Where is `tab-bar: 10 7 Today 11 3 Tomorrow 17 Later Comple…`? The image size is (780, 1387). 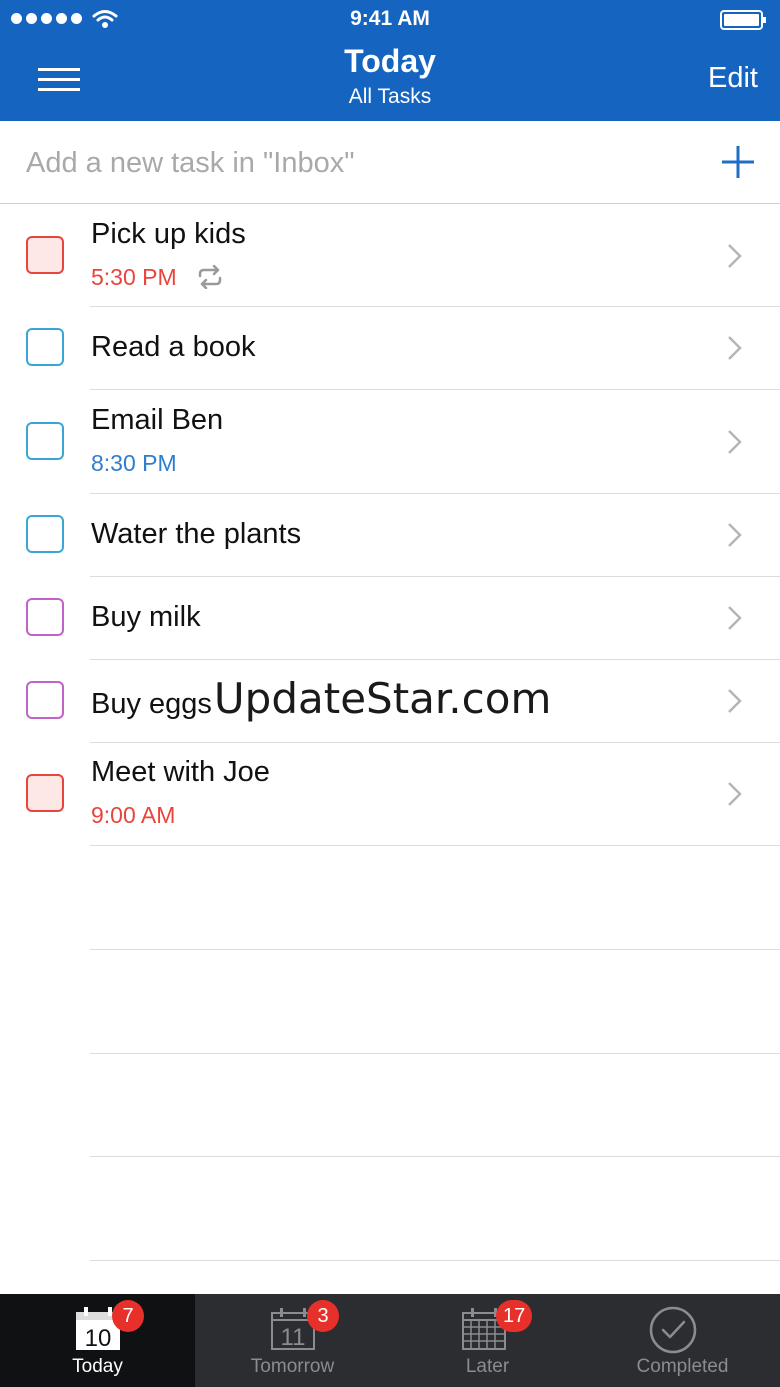 tab-bar: 10 7 Today 11 3 Tomorrow 17 Later Comple… is located at coordinates (390, 1340).